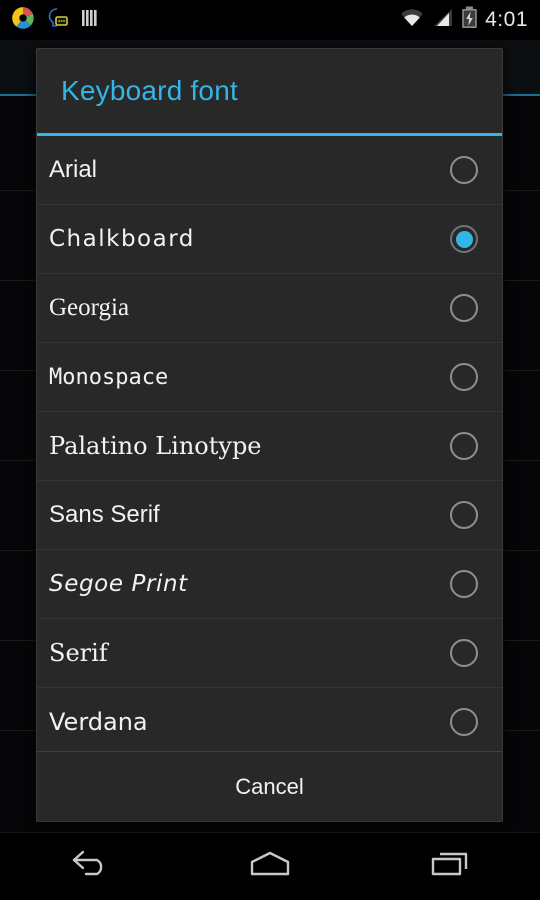 The width and height of the screenshot is (540, 900). Describe the element at coordinates (464, 722) in the screenshot. I see `radio-button-verdana` at that location.